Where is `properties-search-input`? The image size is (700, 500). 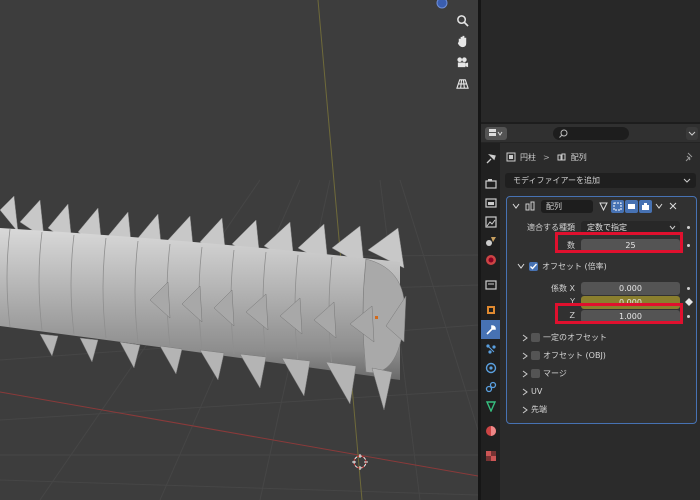
properties-search-input is located at coordinates (591, 133).